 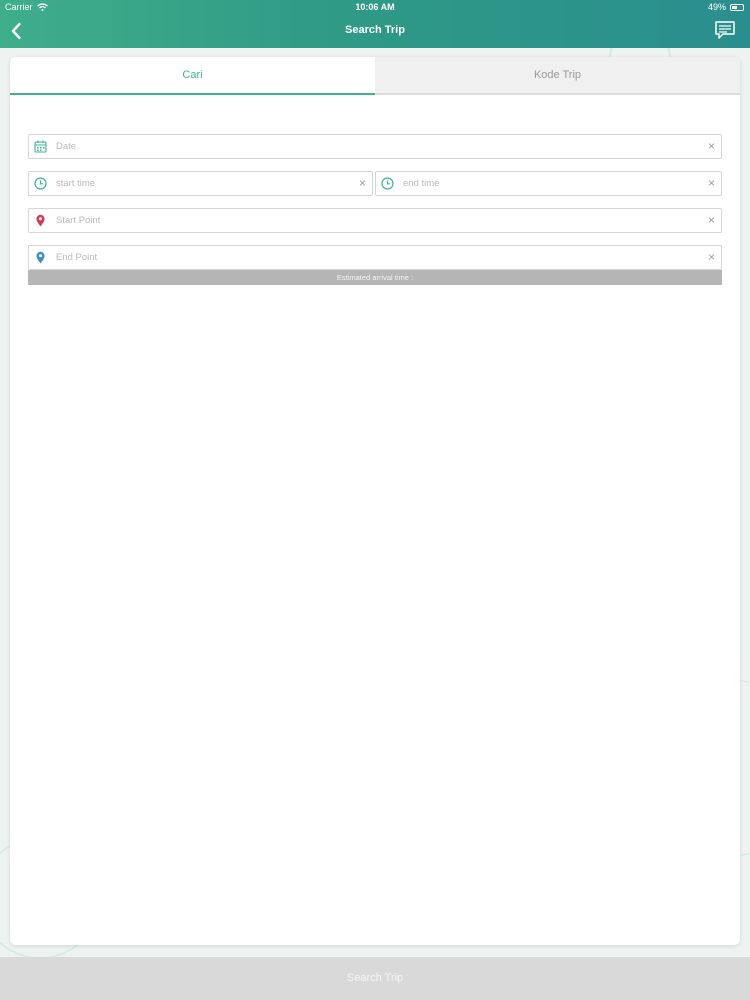 What do you see at coordinates (375, 257) in the screenshot?
I see `end-point-field: End Point ×` at bounding box center [375, 257].